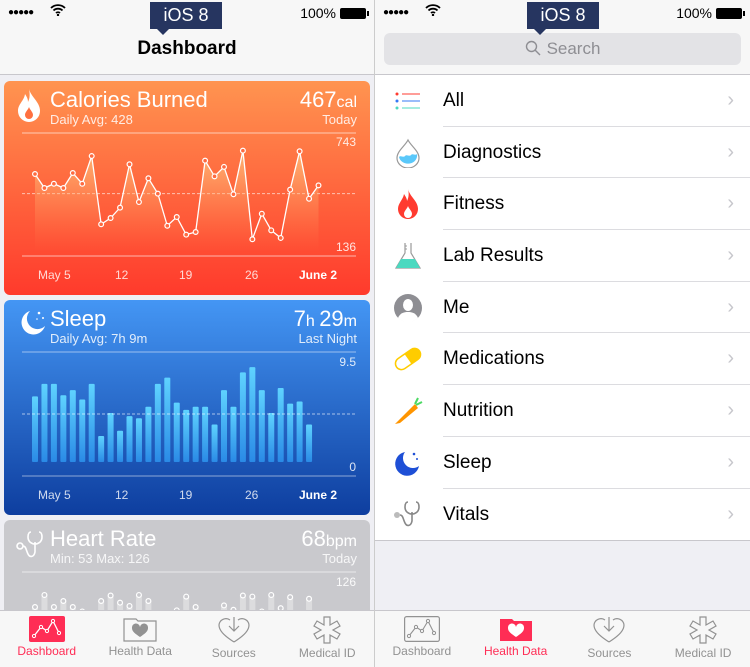 The image size is (750, 667). Describe the element at coordinates (474, 204) in the screenshot. I see `list-item-label: Fitness` at that location.